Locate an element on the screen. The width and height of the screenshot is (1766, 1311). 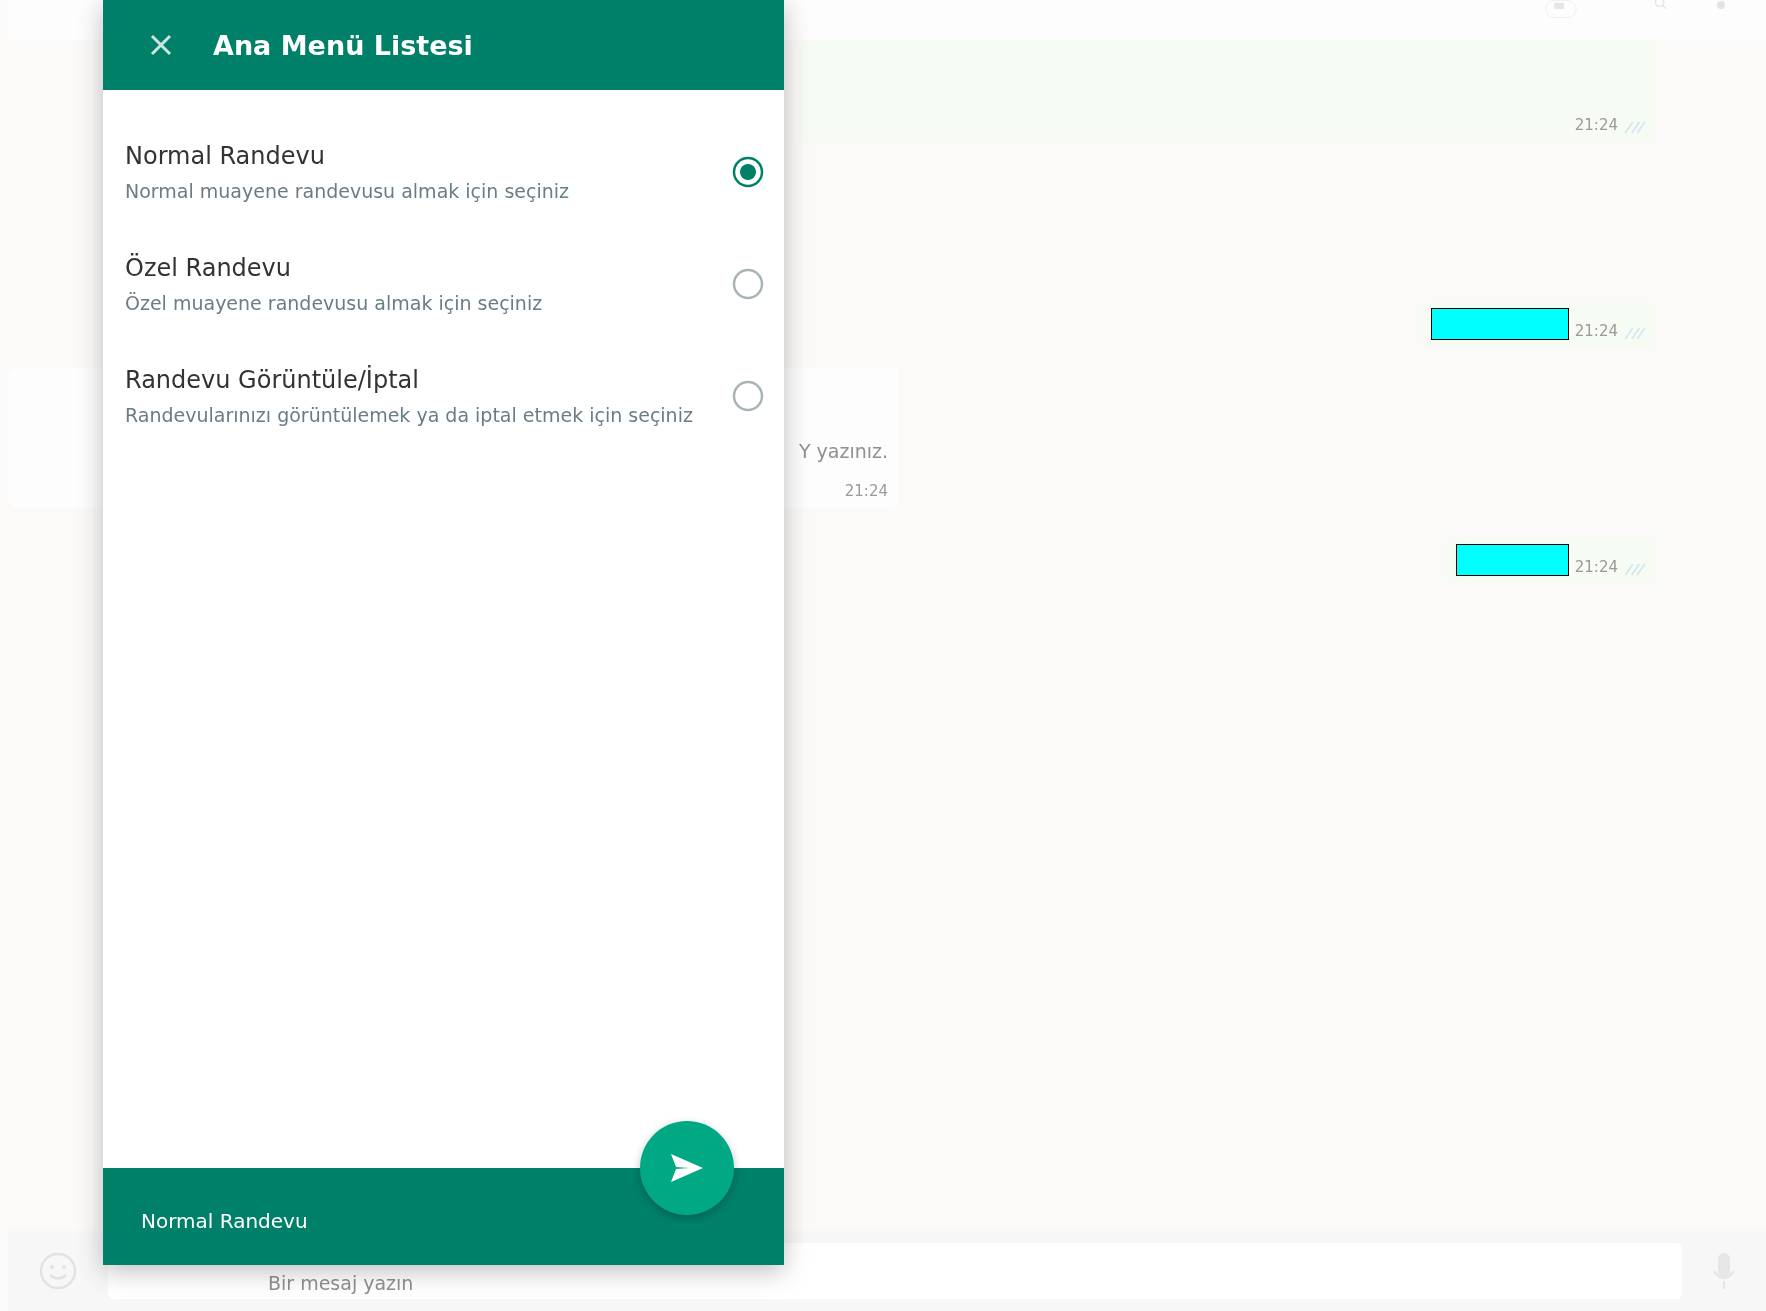
menu-option: Normal Randevu Normal muayene randevusu almak için seçiniz is located at coordinates (443, 172).